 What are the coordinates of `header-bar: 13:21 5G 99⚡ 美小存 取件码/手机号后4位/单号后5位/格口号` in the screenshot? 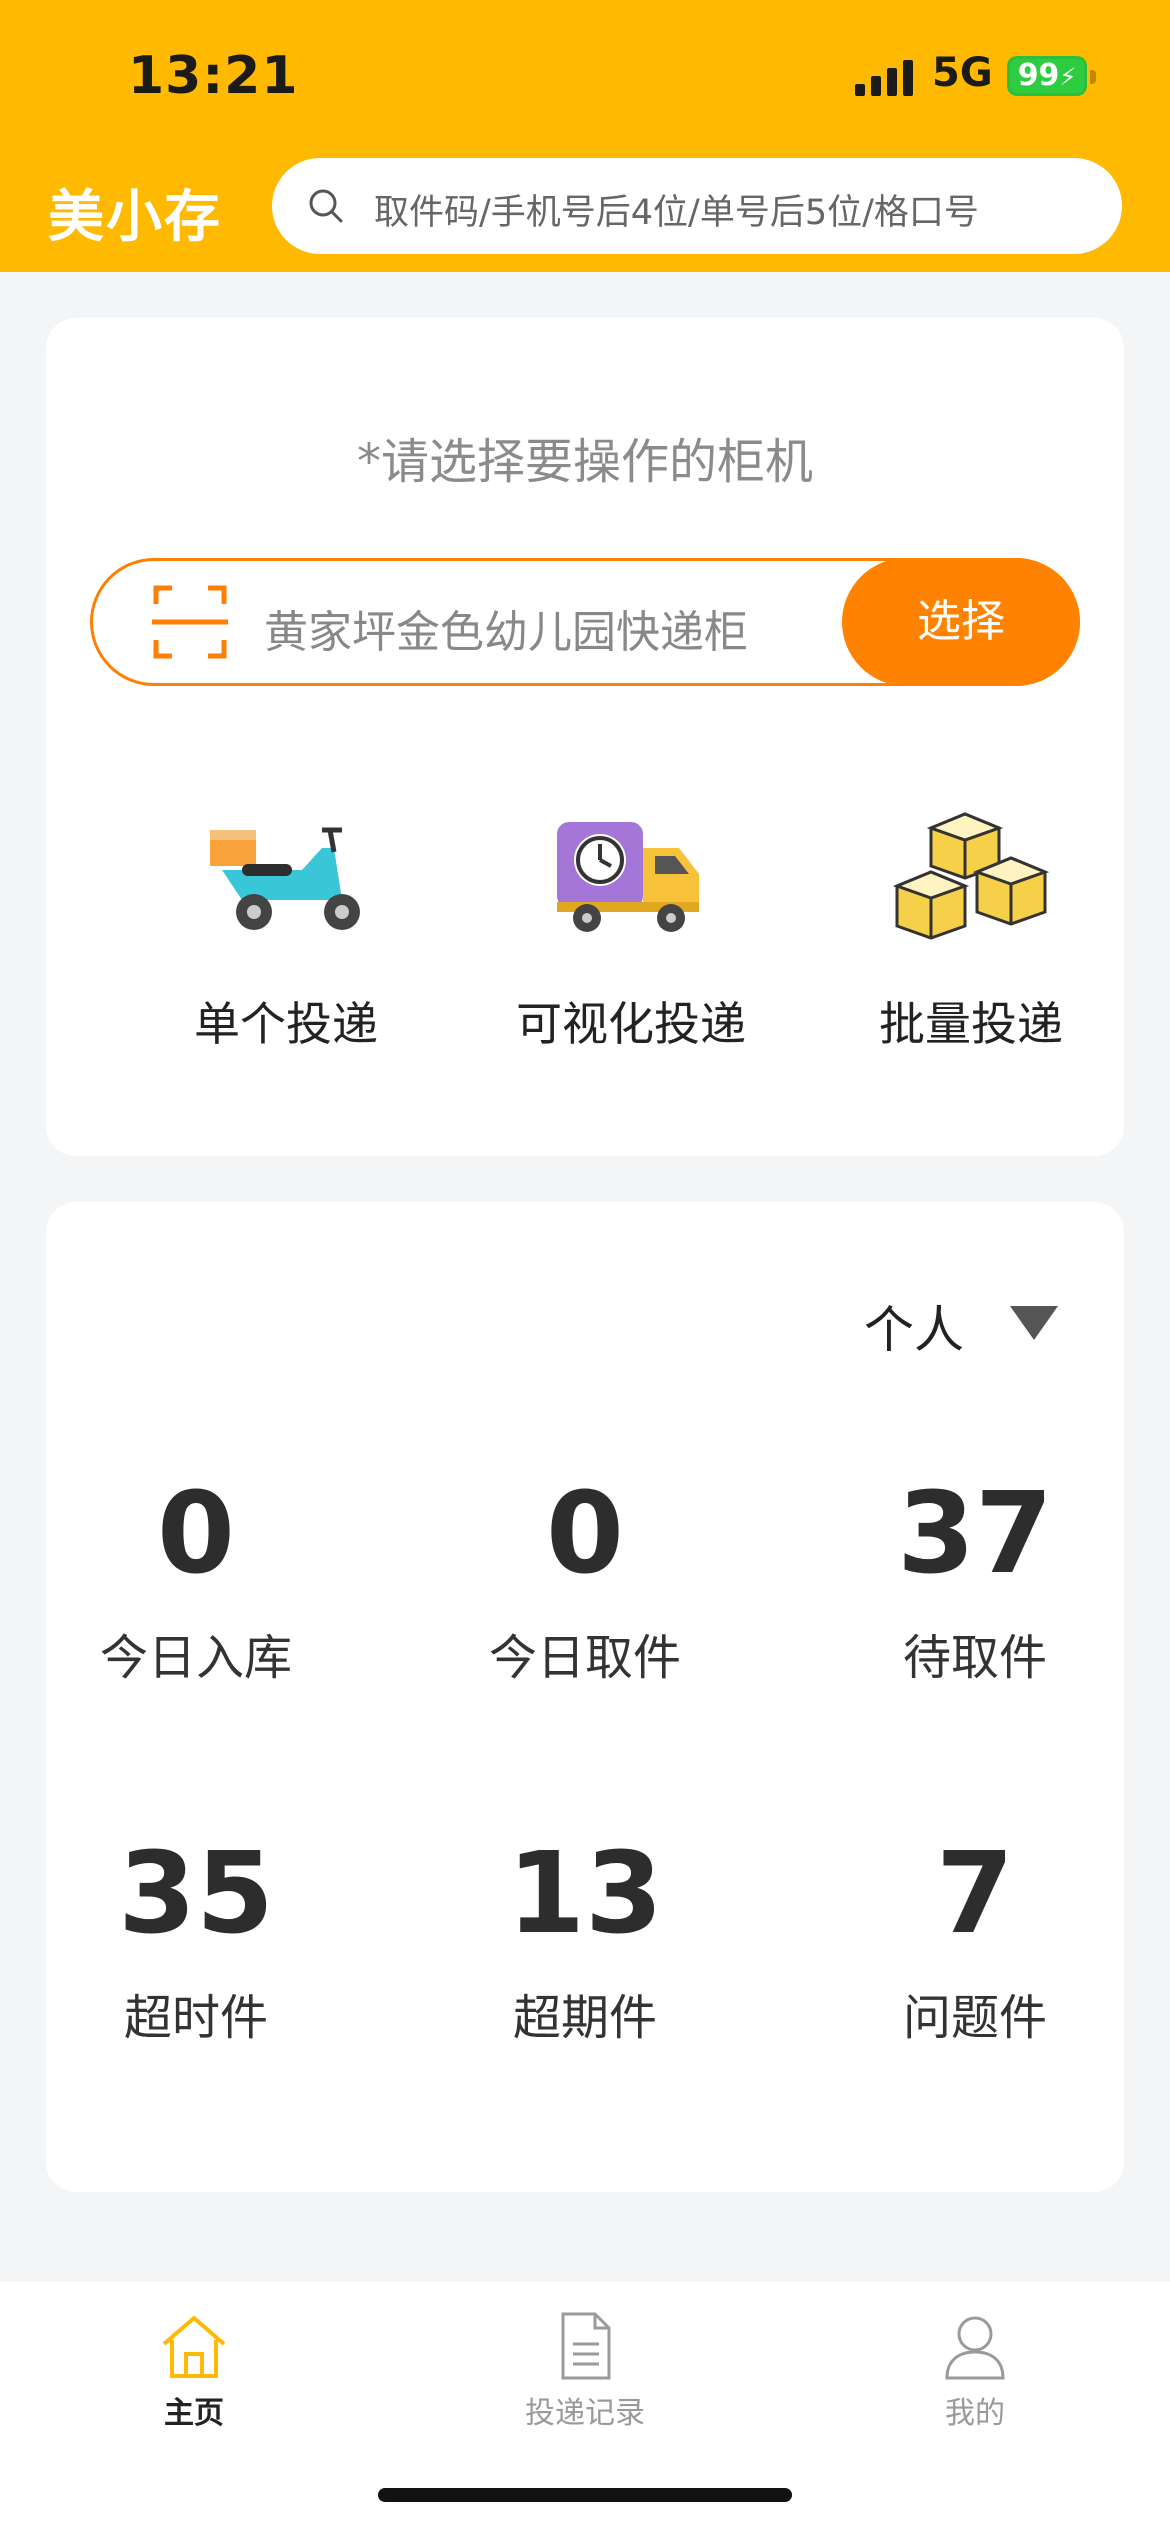 It's located at (585, 136).